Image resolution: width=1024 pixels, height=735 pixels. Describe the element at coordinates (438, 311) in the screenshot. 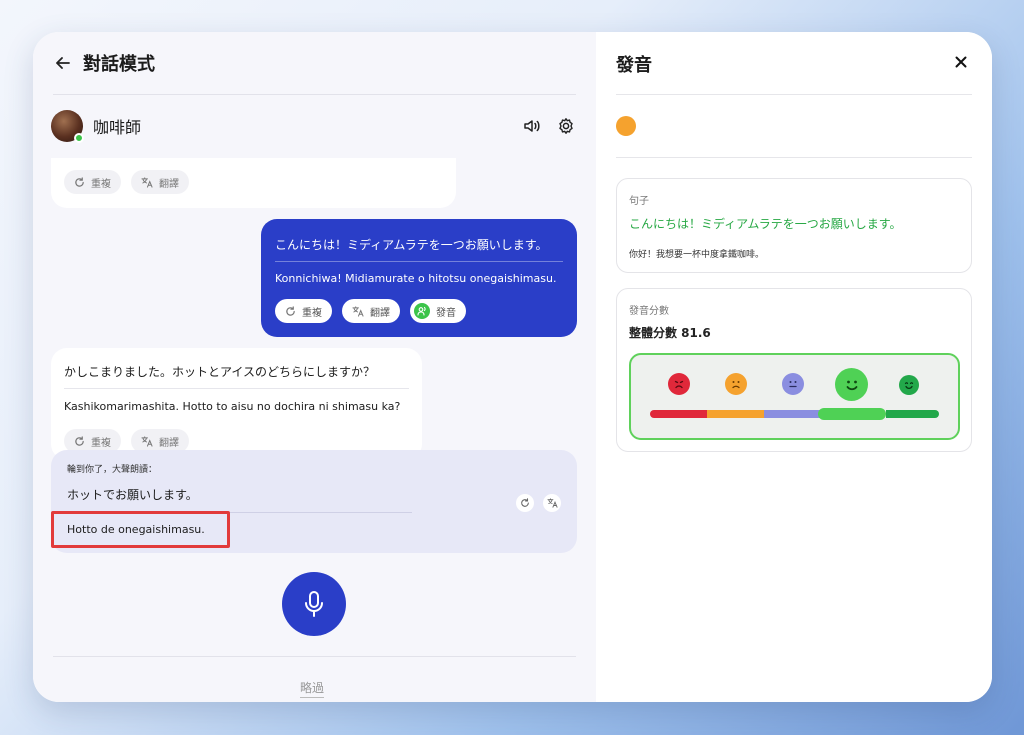

I see `pronunciation-button: 發音` at that location.